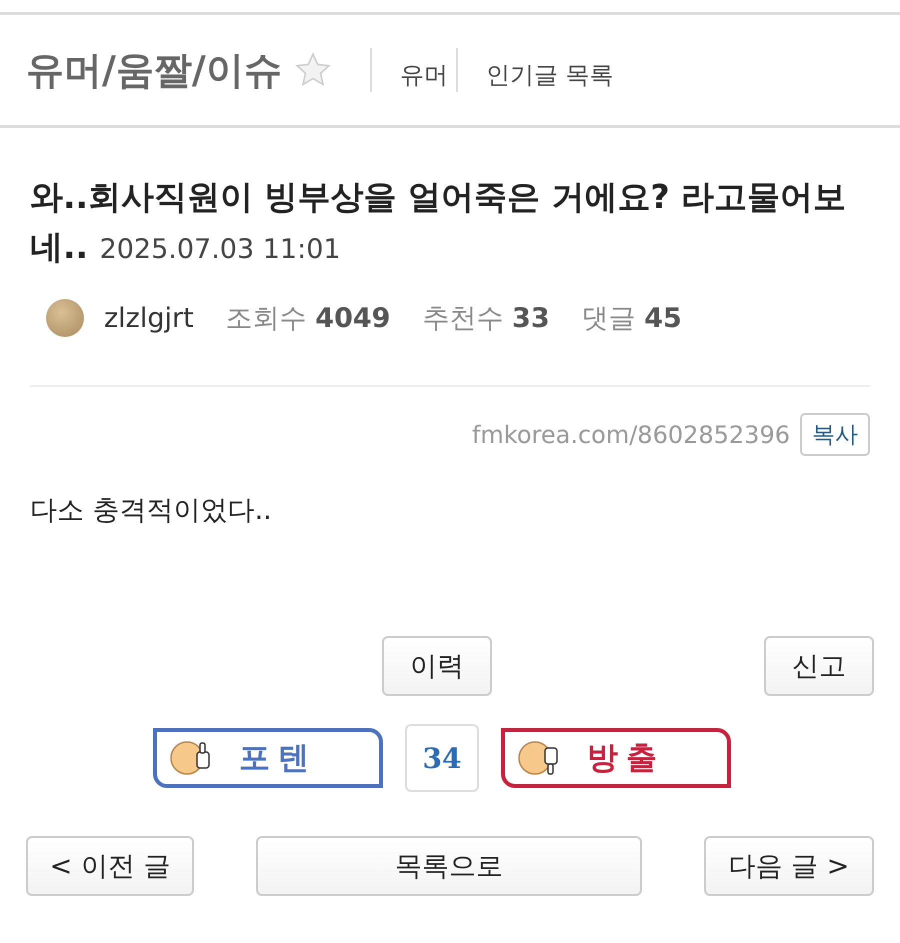 The image size is (900, 943). Describe the element at coordinates (313, 70) in the screenshot. I see `star-icon` at that location.